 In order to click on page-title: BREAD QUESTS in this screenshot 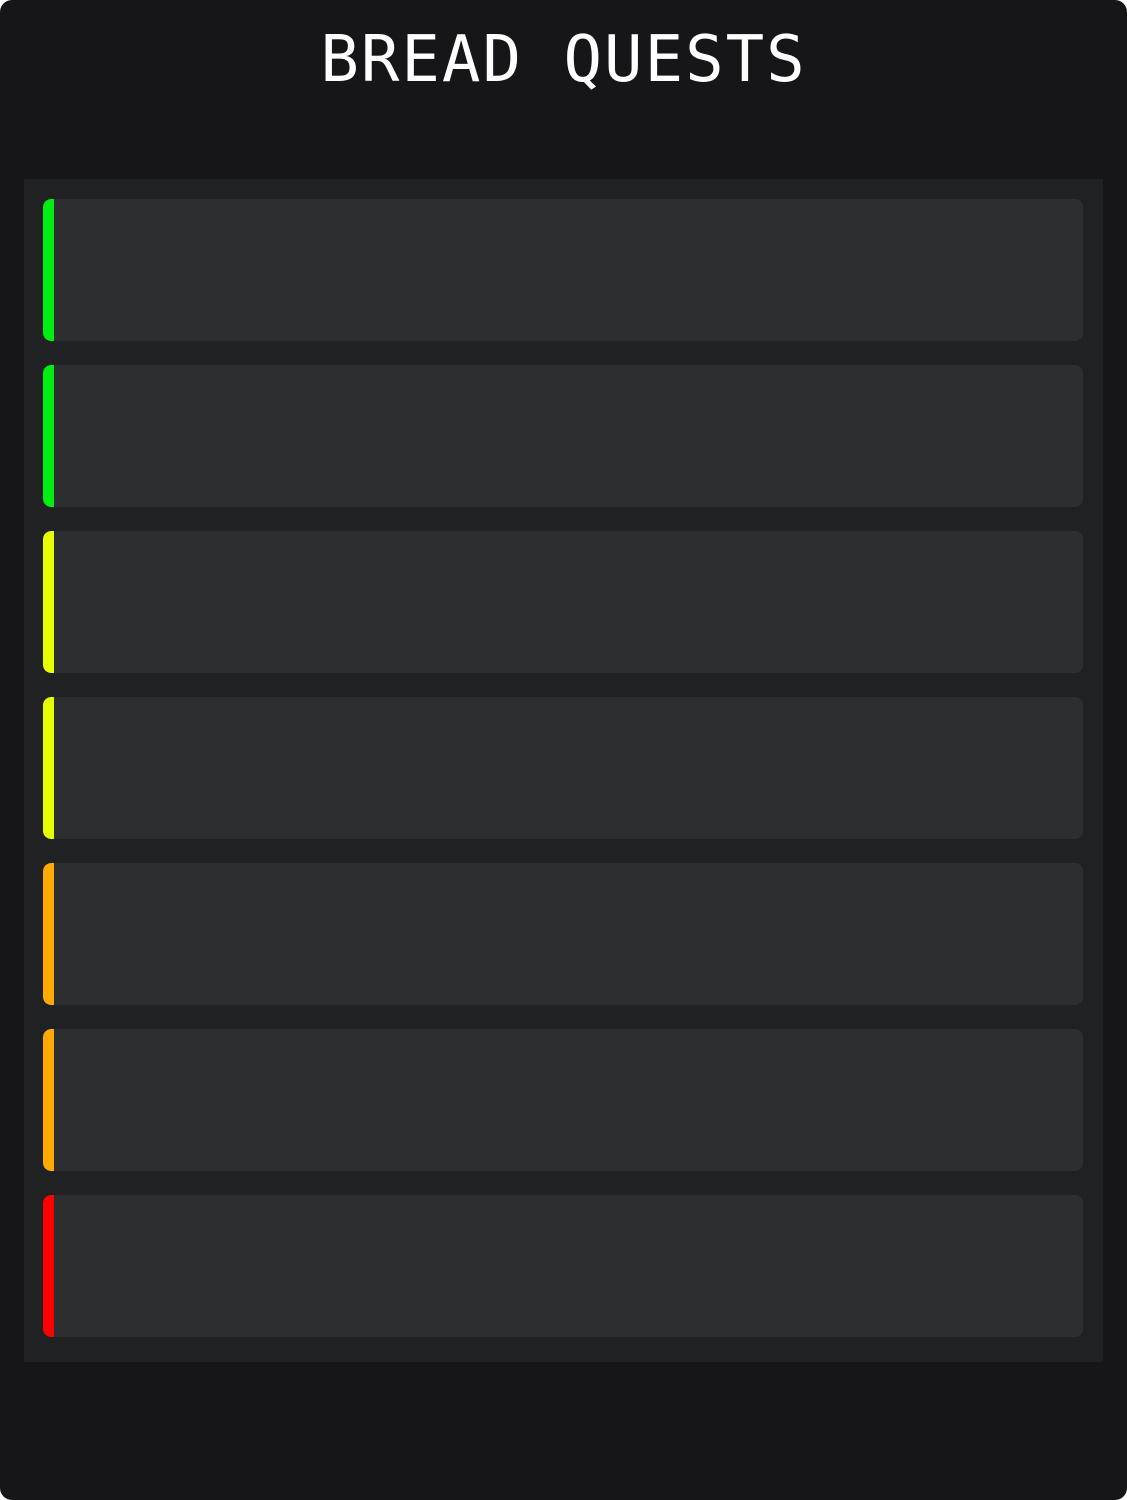, I will do `click(563, 60)`.